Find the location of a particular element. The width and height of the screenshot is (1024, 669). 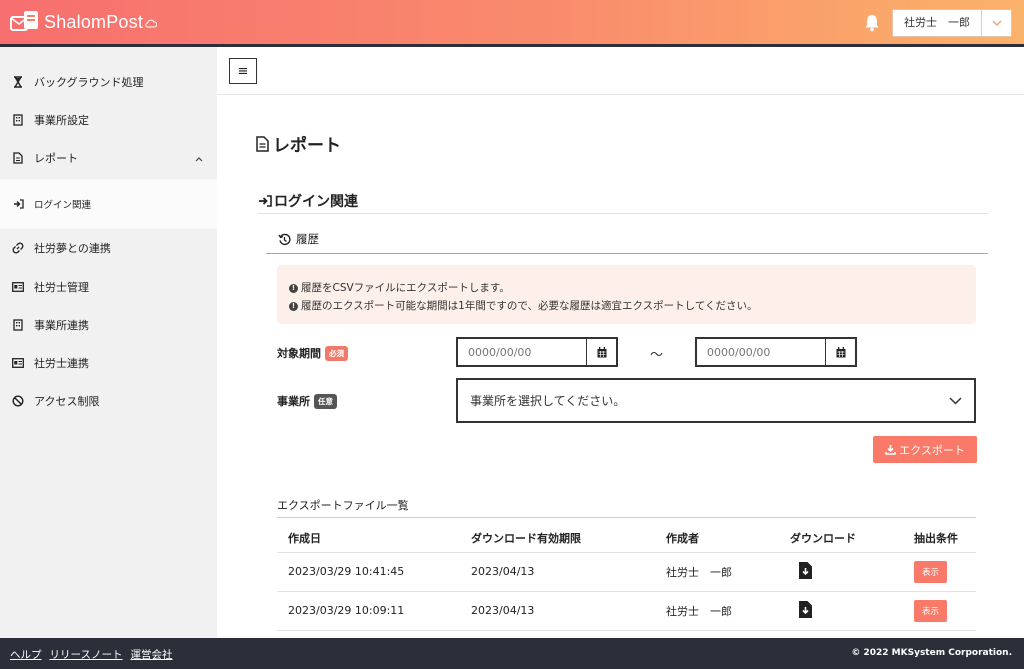

sidebar-item-label: 社労士連携 is located at coordinates (61, 363).